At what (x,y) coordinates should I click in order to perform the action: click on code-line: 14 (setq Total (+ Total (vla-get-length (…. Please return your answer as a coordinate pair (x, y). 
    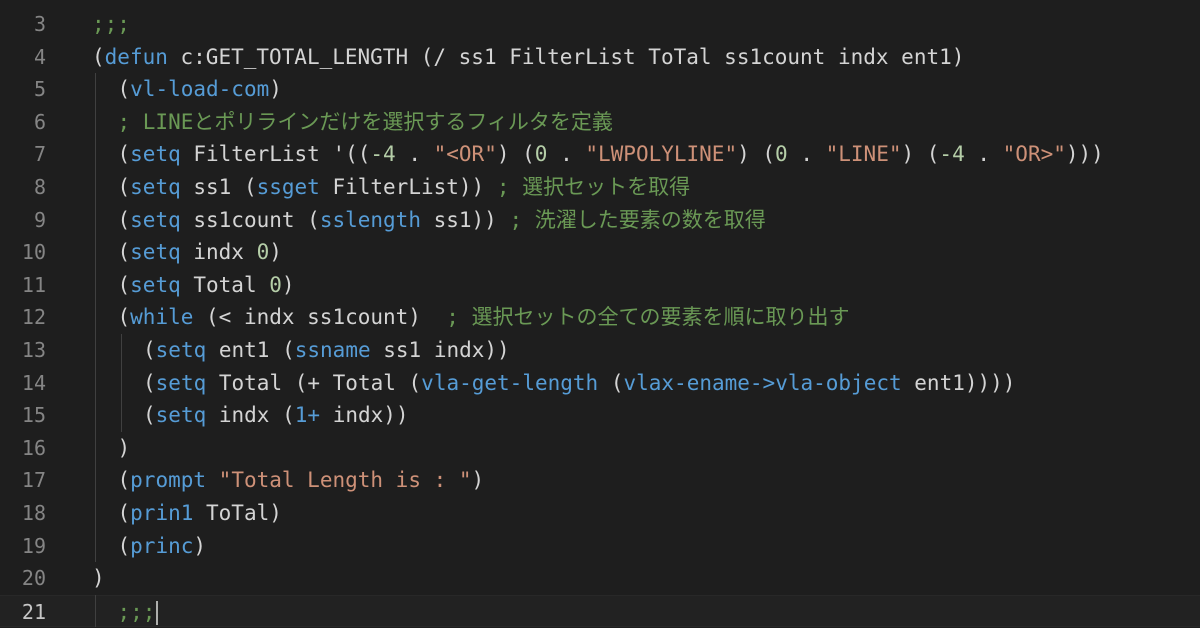
    Looking at the image, I should click on (600, 383).